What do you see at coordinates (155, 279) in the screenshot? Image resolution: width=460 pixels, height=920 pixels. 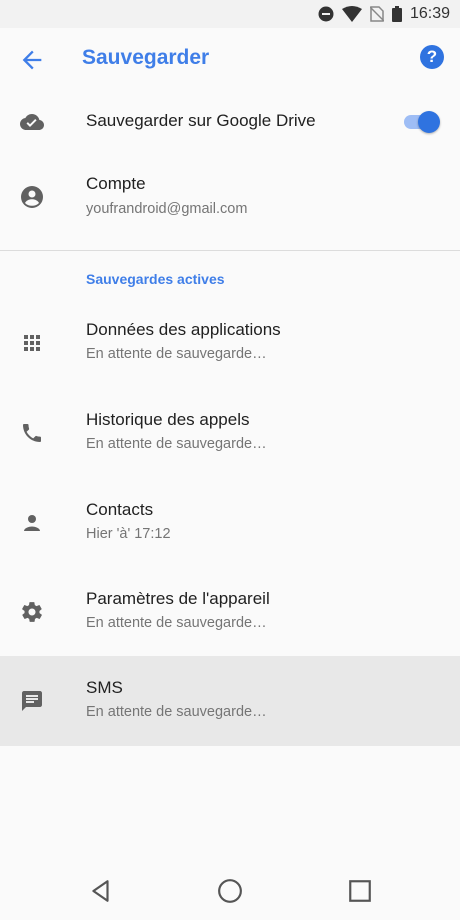 I see `section-header: Sauvegardes actives` at bounding box center [155, 279].